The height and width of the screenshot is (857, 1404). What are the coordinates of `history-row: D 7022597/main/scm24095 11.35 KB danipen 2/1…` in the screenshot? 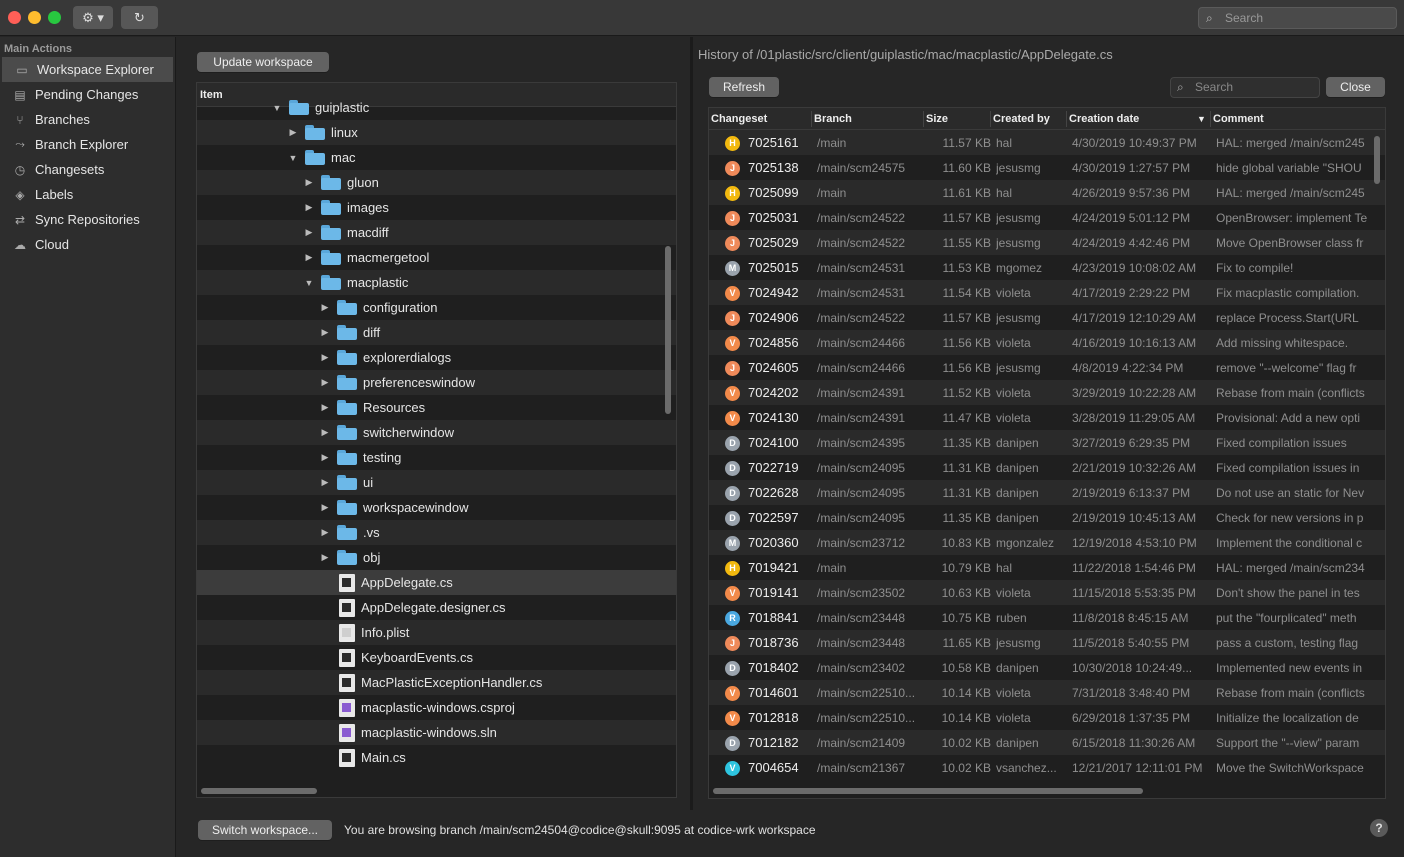 It's located at (1047, 517).